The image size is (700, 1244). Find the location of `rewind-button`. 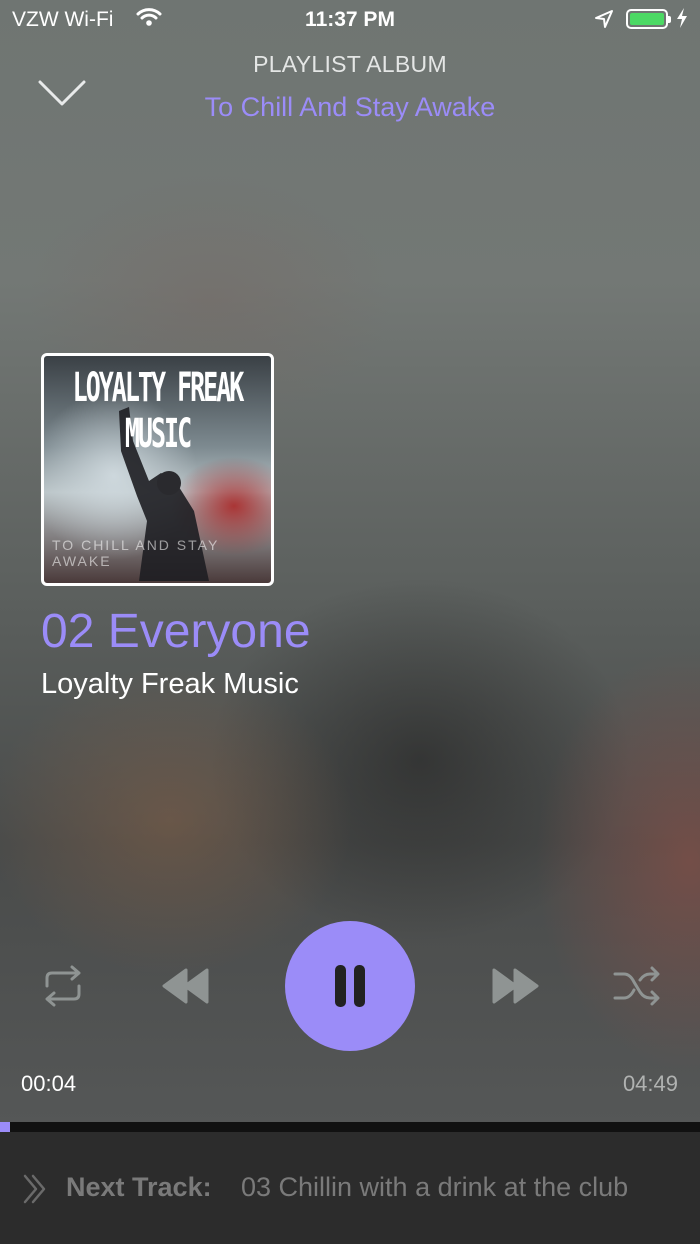

rewind-button is located at coordinates (186, 988).